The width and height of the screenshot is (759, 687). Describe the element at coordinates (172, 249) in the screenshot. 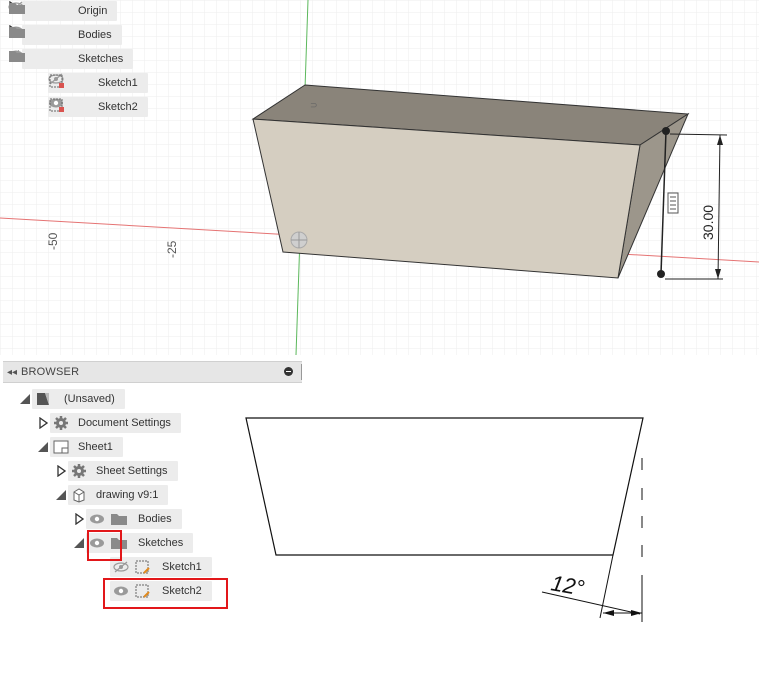

I see `axis-label-neg25: -25` at that location.